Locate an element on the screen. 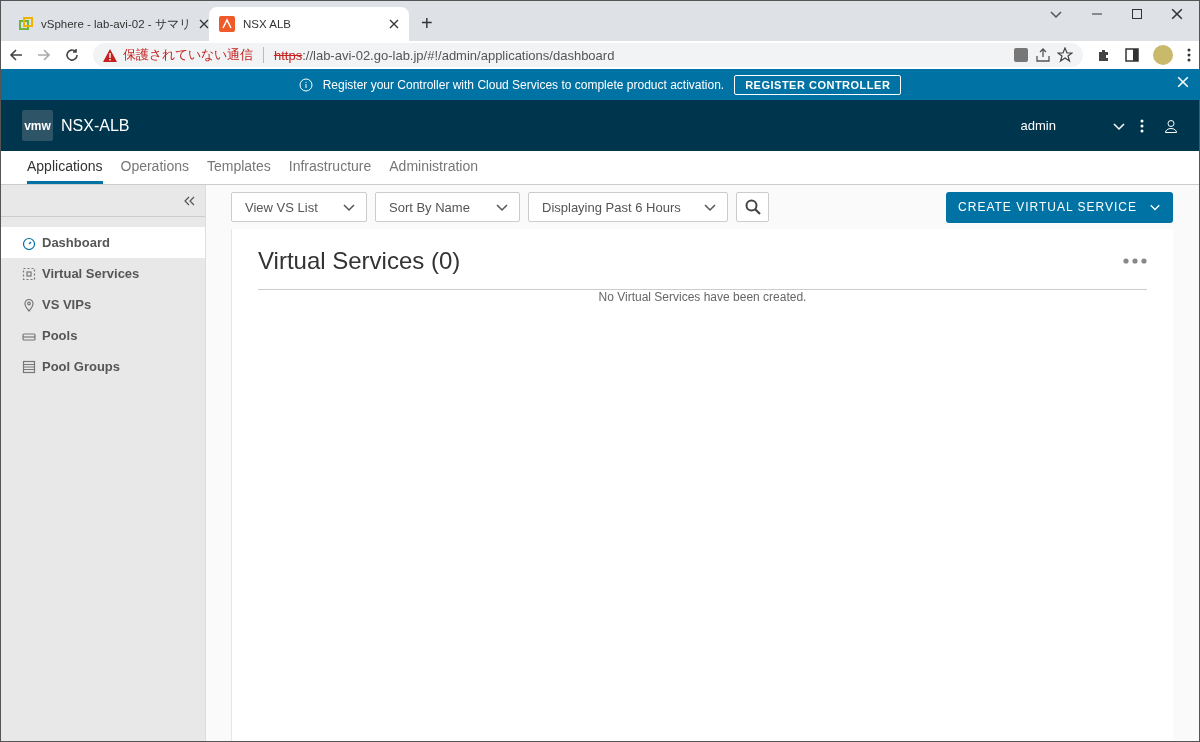  create-virtual-service-button: CREATE VIRTUAL SERVICE is located at coordinates (1059, 207).